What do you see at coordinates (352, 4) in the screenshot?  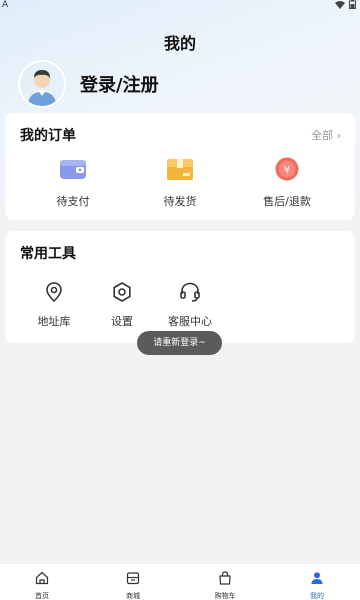 I see `battery-icon` at bounding box center [352, 4].